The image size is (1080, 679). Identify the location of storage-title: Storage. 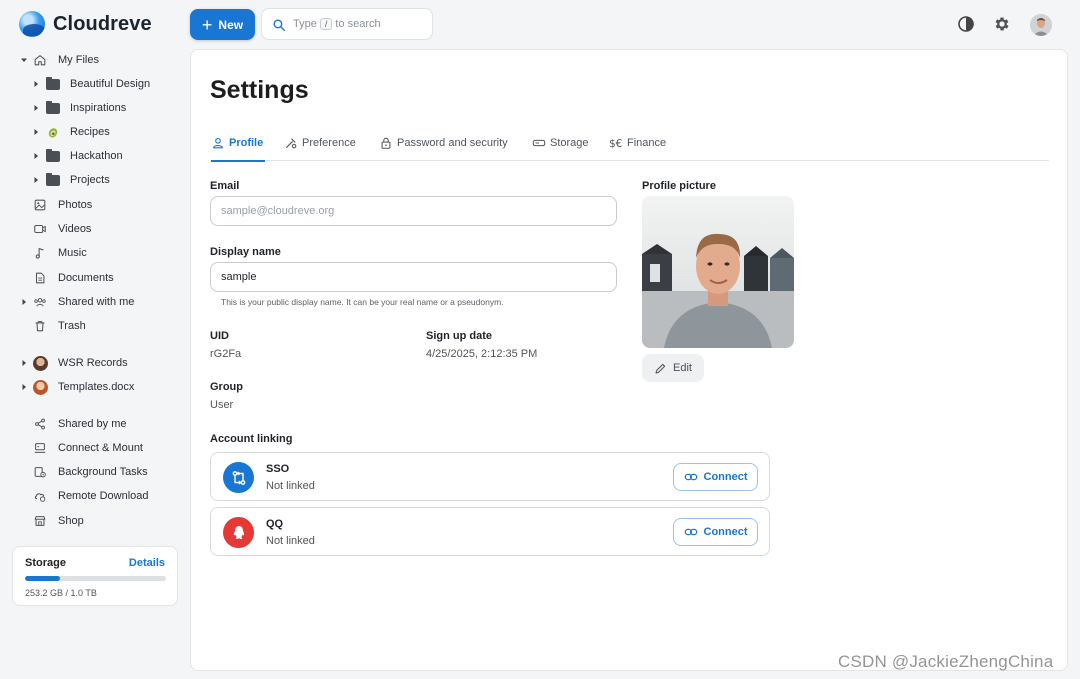
(45, 563).